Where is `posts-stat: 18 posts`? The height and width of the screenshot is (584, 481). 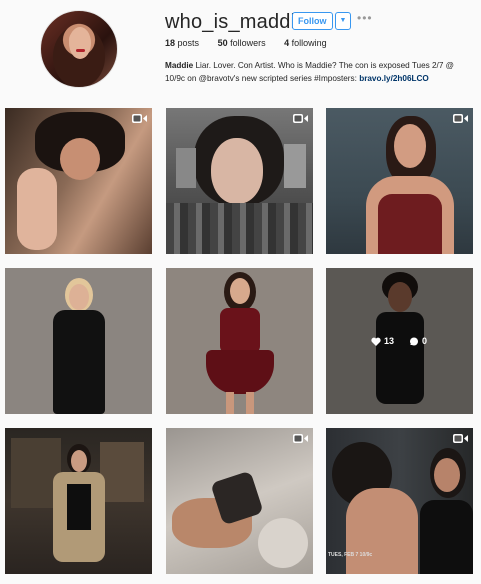
posts-stat: 18 posts is located at coordinates (182, 43).